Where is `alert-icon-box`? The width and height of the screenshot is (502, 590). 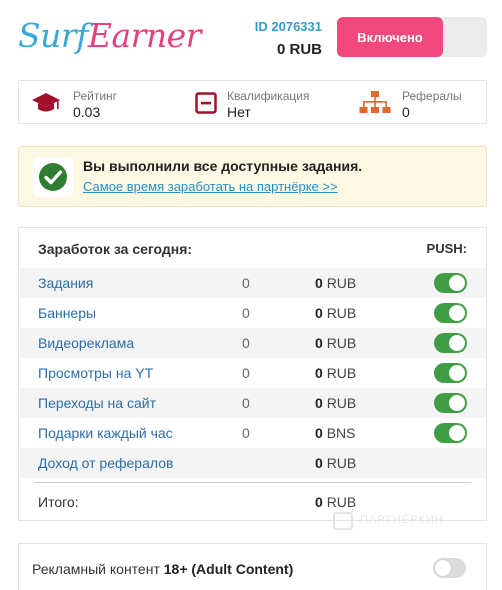 alert-icon-box is located at coordinates (53, 177).